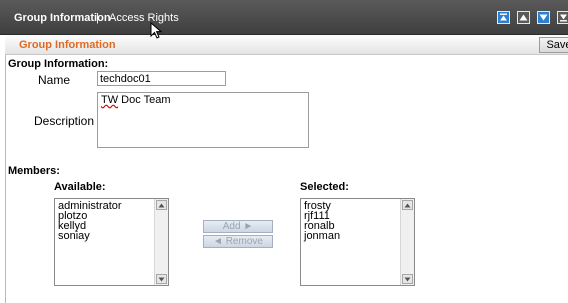  What do you see at coordinates (110, 100) in the screenshot?
I see `misspelled-word: TW` at bounding box center [110, 100].